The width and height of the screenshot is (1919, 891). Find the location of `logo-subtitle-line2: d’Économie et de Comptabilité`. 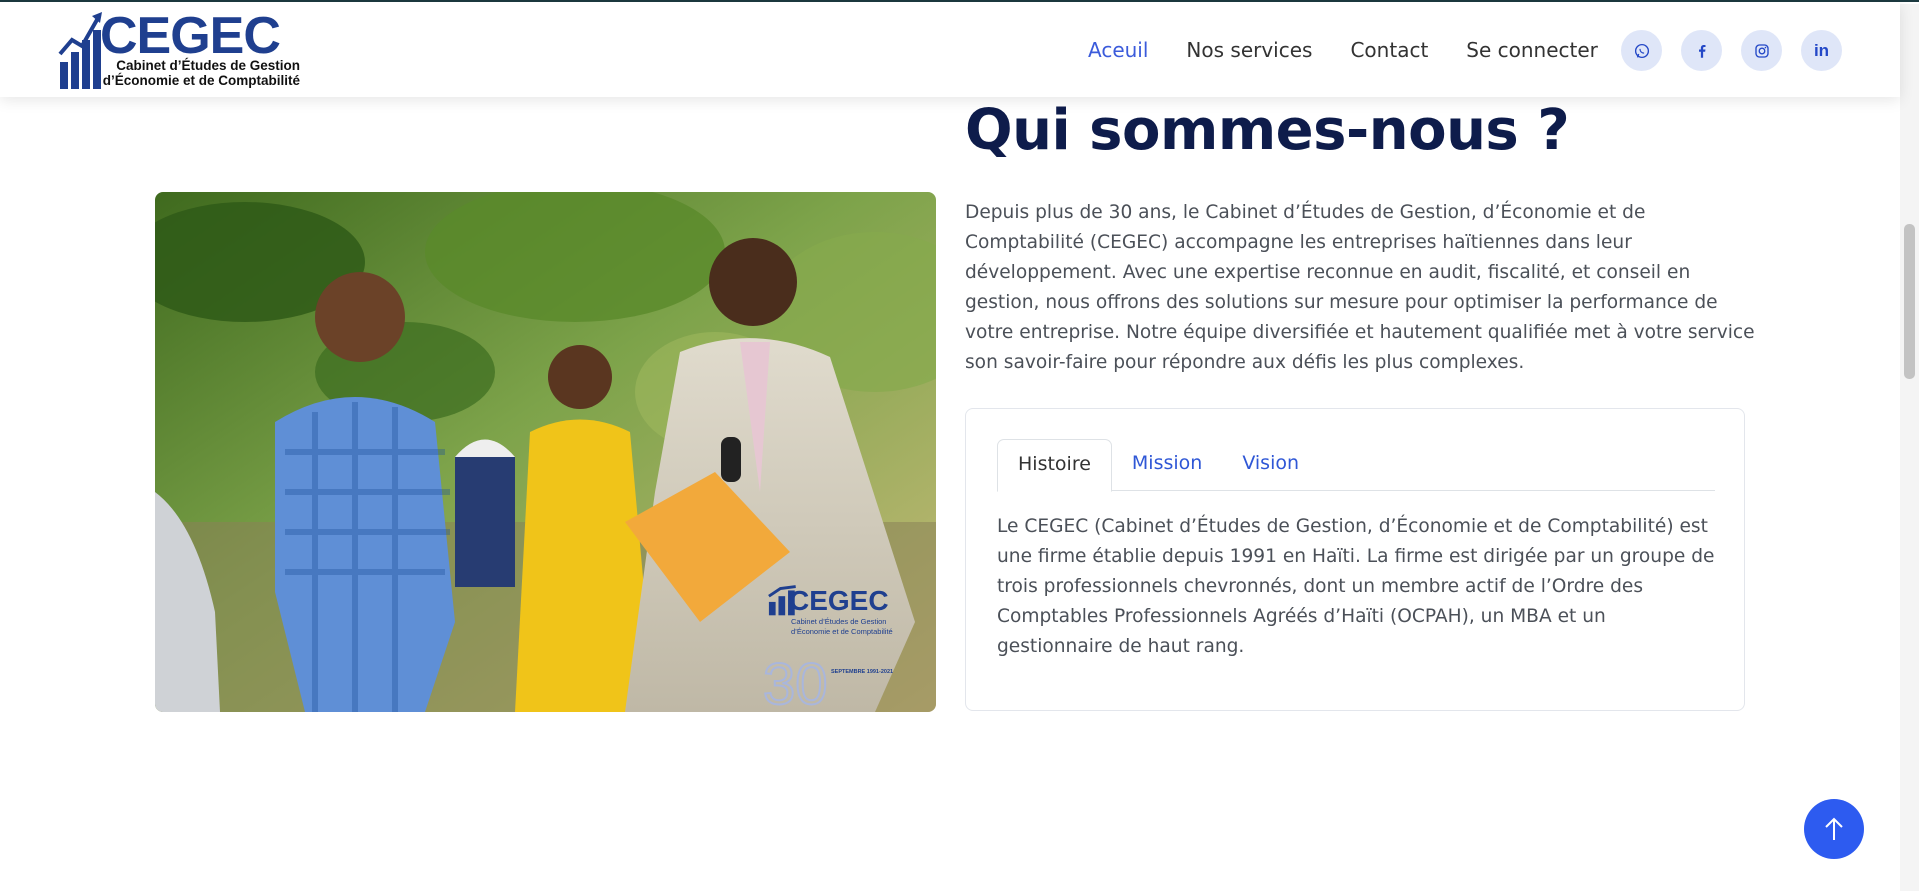

logo-subtitle-line2: d’Économie et de Comptabilité is located at coordinates (201, 80).